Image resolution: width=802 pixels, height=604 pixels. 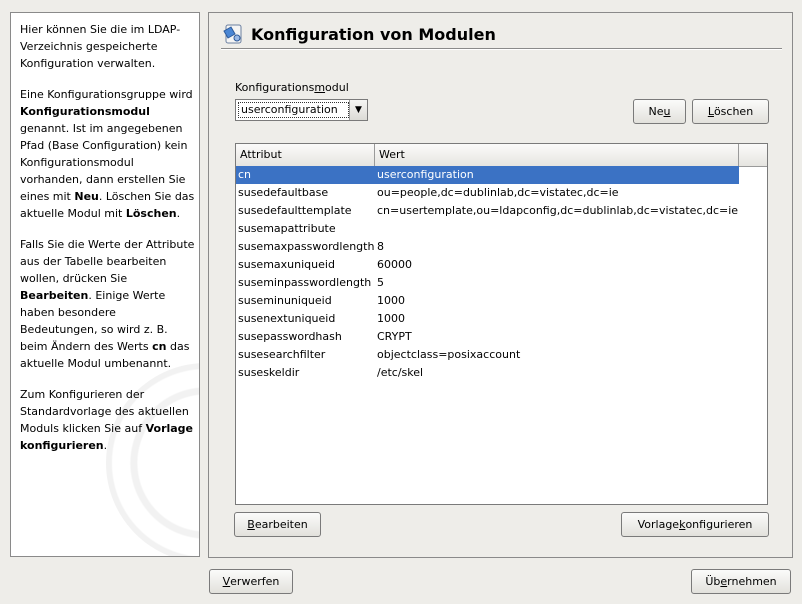 I want to click on column-header-filler, so click(x=753, y=155).